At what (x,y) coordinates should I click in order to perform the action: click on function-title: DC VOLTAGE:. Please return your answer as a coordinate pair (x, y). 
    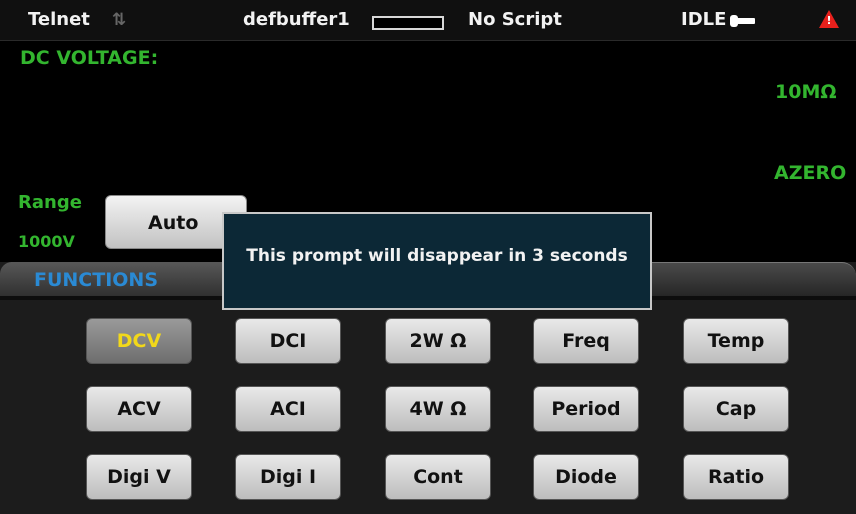
    Looking at the image, I should click on (89, 58).